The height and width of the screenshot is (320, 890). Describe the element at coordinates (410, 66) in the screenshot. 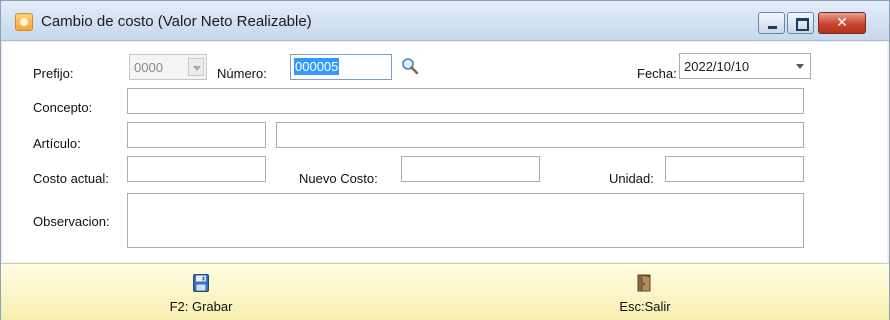

I see `search-icon` at that location.